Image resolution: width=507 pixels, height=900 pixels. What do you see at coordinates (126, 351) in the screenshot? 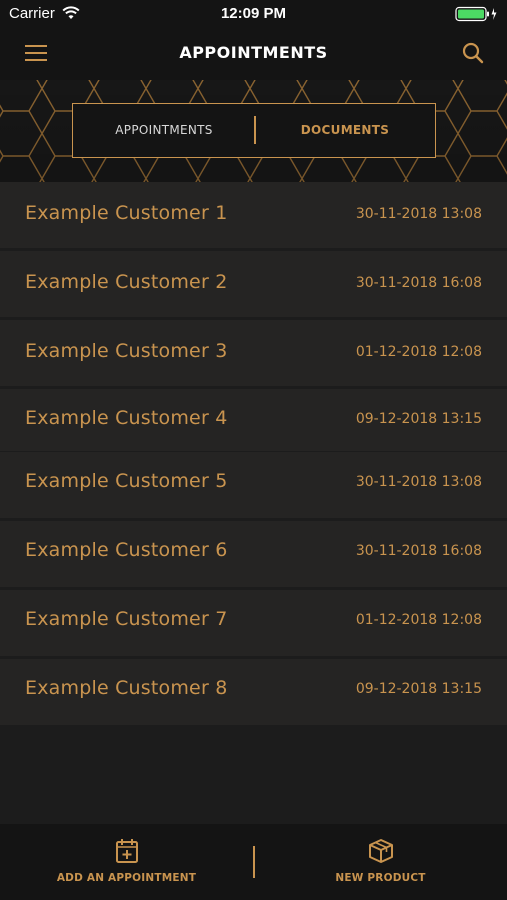
I see `customer-name: Example Customer 3` at bounding box center [126, 351].